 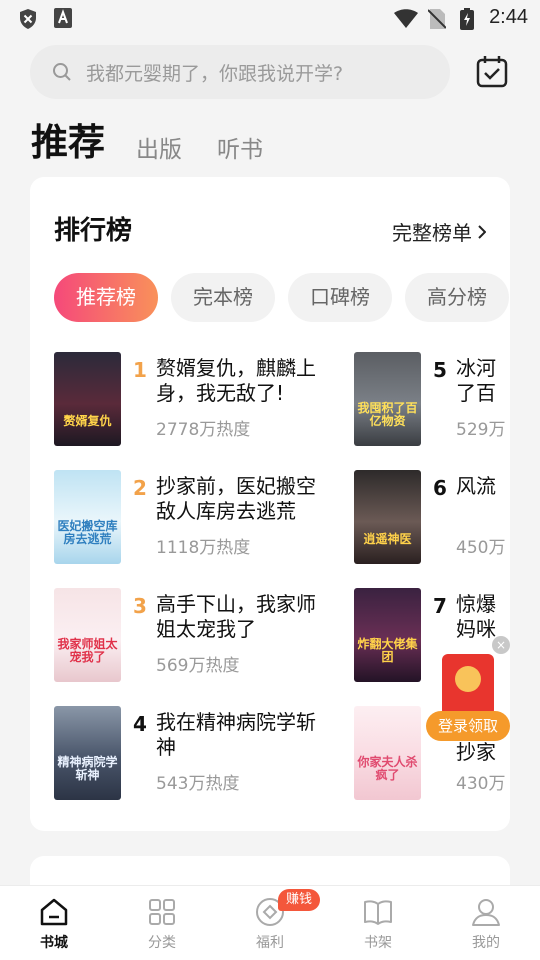 I want to click on nav-bookstore: 书城, so click(x=54, y=923).